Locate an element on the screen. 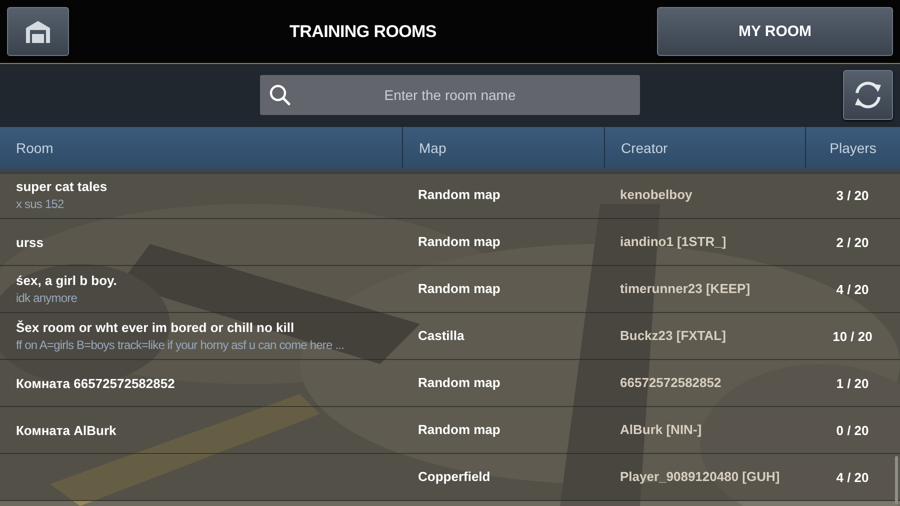 This screenshot has height=506, width=900. column-header: Map is located at coordinates (503, 147).